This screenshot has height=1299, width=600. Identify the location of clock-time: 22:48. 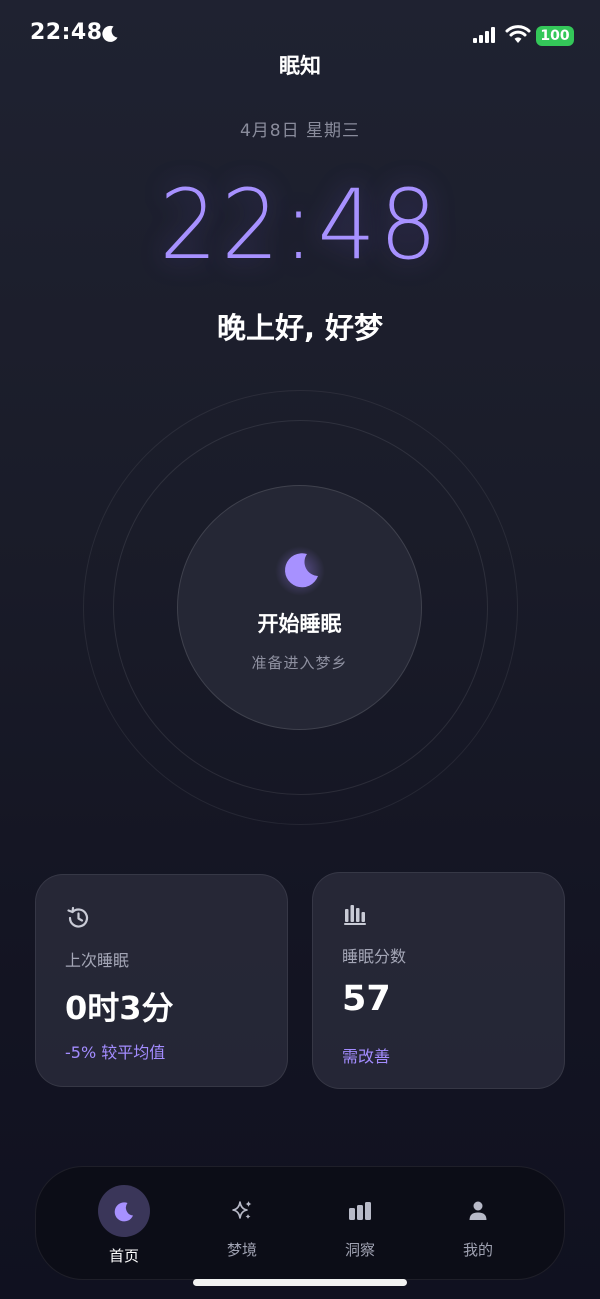
(300, 225).